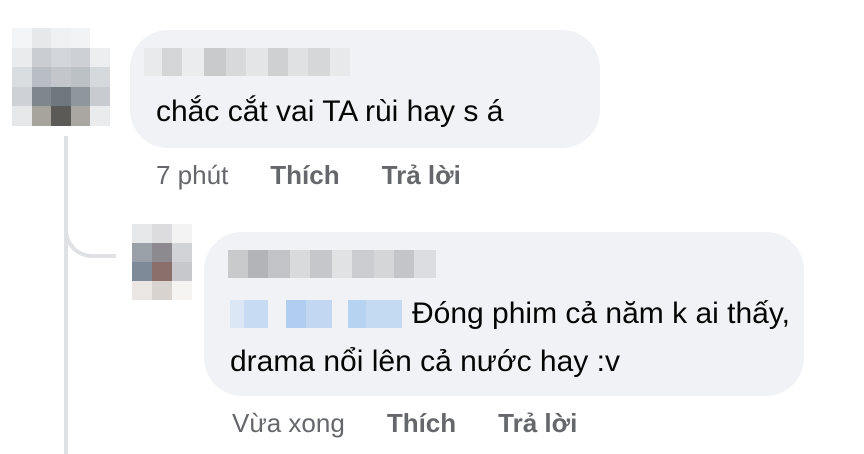  What do you see at coordinates (332, 264) in the screenshot?
I see `reply-author-name-blurred` at bounding box center [332, 264].